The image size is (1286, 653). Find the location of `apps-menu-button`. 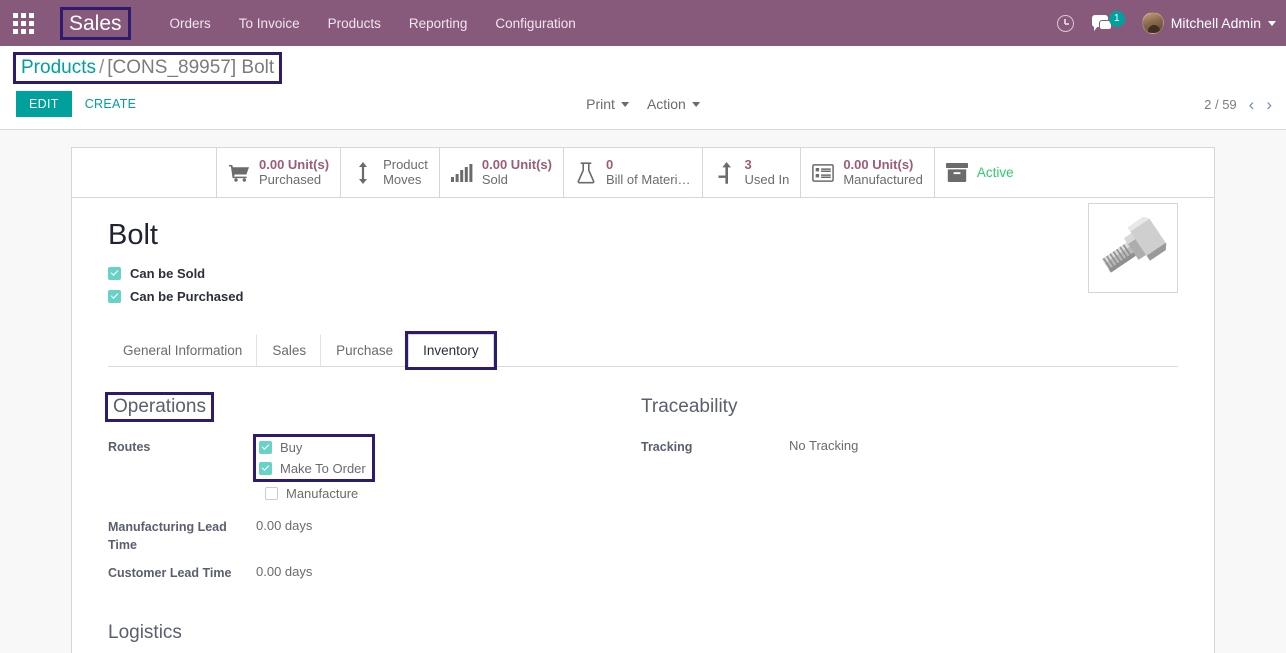

apps-menu-button is located at coordinates (23, 23).